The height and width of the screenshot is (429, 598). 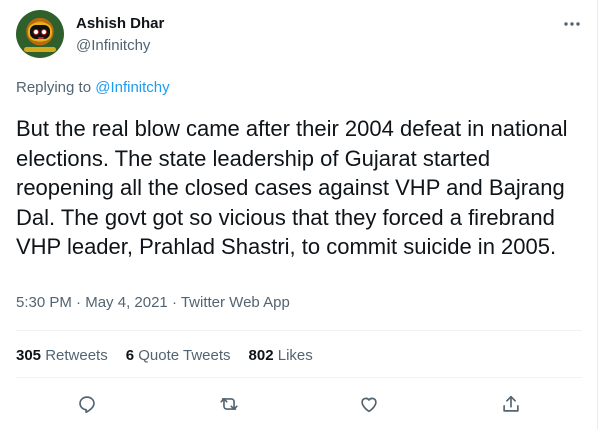 I want to click on avatar-band, so click(x=40, y=49).